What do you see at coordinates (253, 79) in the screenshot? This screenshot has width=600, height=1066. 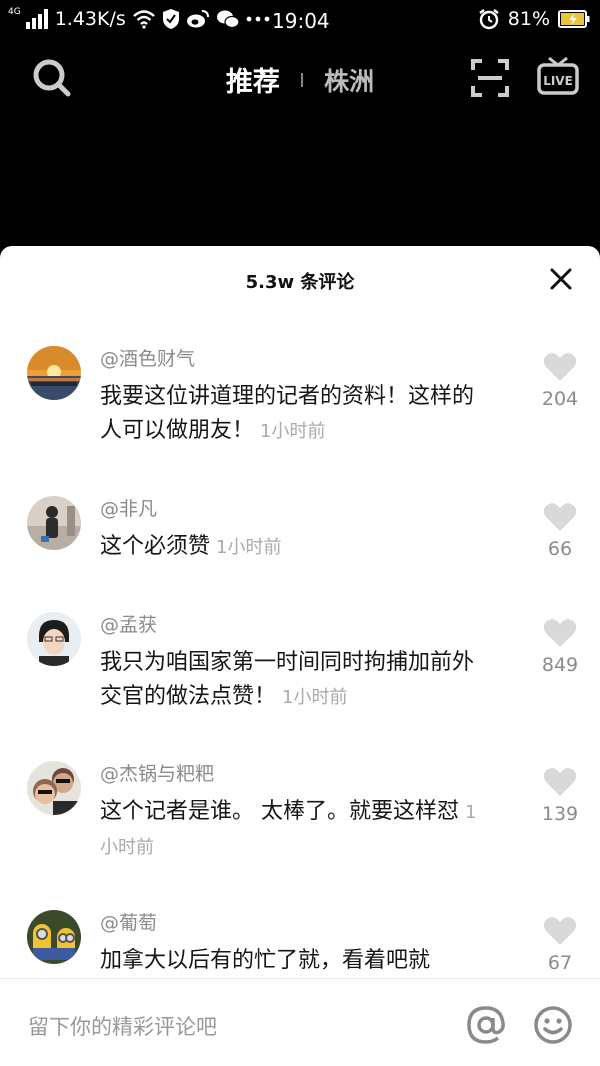 I see `tab-recommended: 推荐` at bounding box center [253, 79].